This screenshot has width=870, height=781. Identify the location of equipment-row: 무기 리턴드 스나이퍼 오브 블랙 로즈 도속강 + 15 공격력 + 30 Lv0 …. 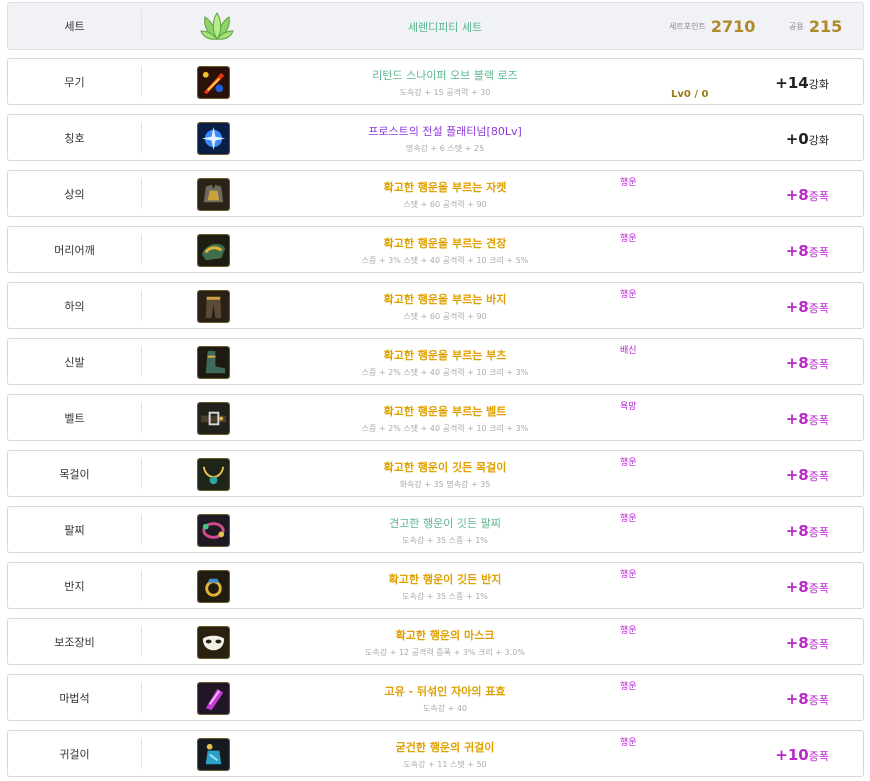
(435, 81).